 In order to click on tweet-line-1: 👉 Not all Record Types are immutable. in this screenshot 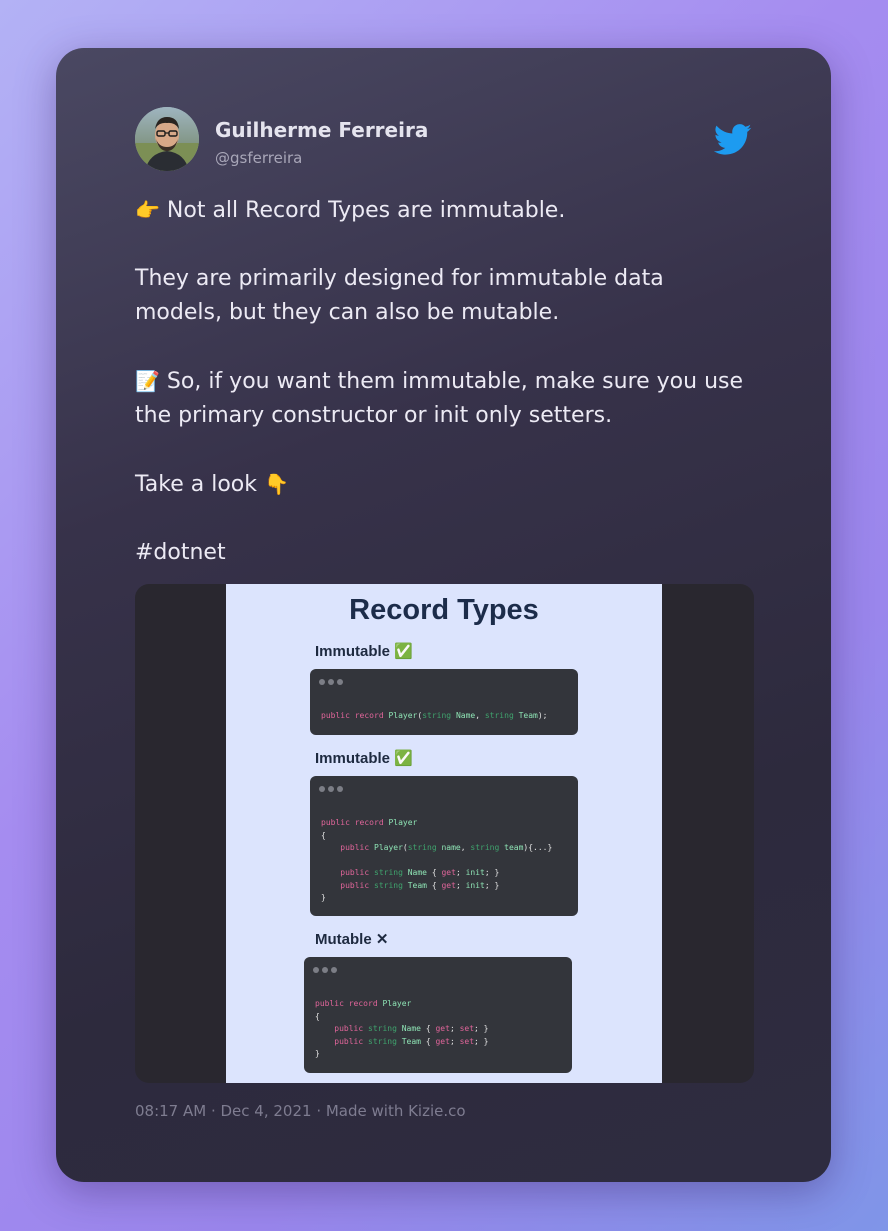, I will do `click(445, 210)`.